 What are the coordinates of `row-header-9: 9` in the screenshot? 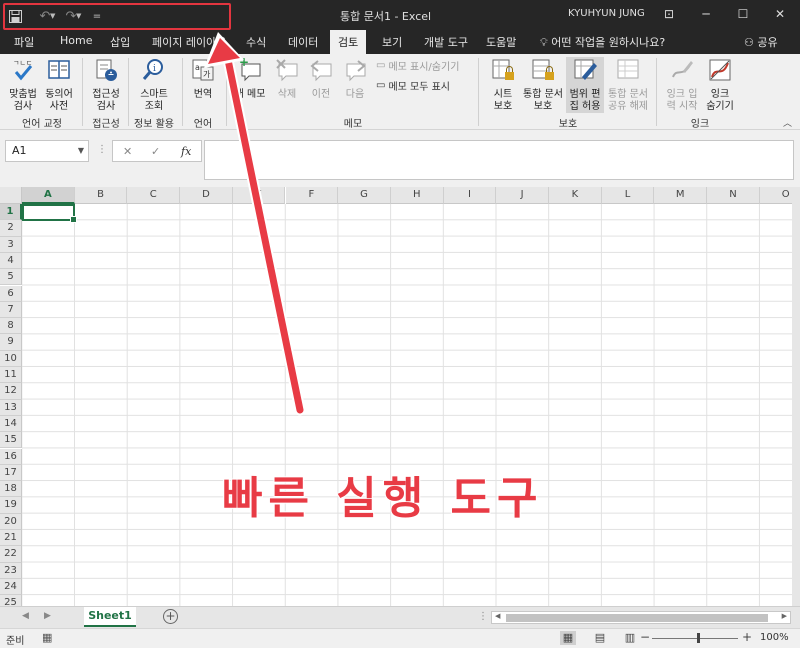 It's located at (11, 342).